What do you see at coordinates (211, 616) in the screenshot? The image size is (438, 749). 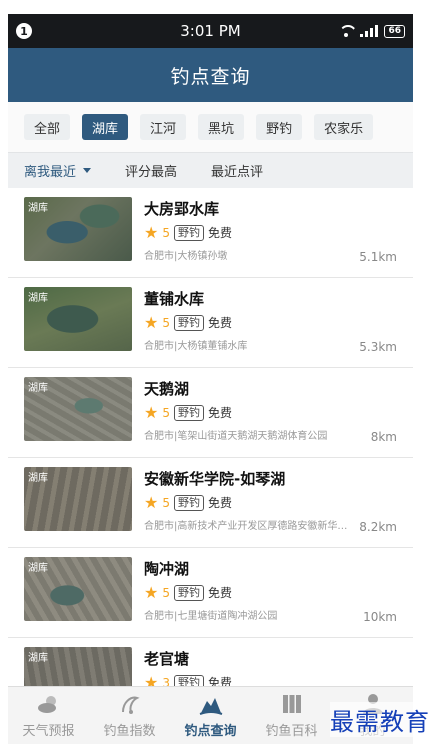 I see `spot-address: 合肥市|七里塘街道陶冲湖公园` at bounding box center [211, 616].